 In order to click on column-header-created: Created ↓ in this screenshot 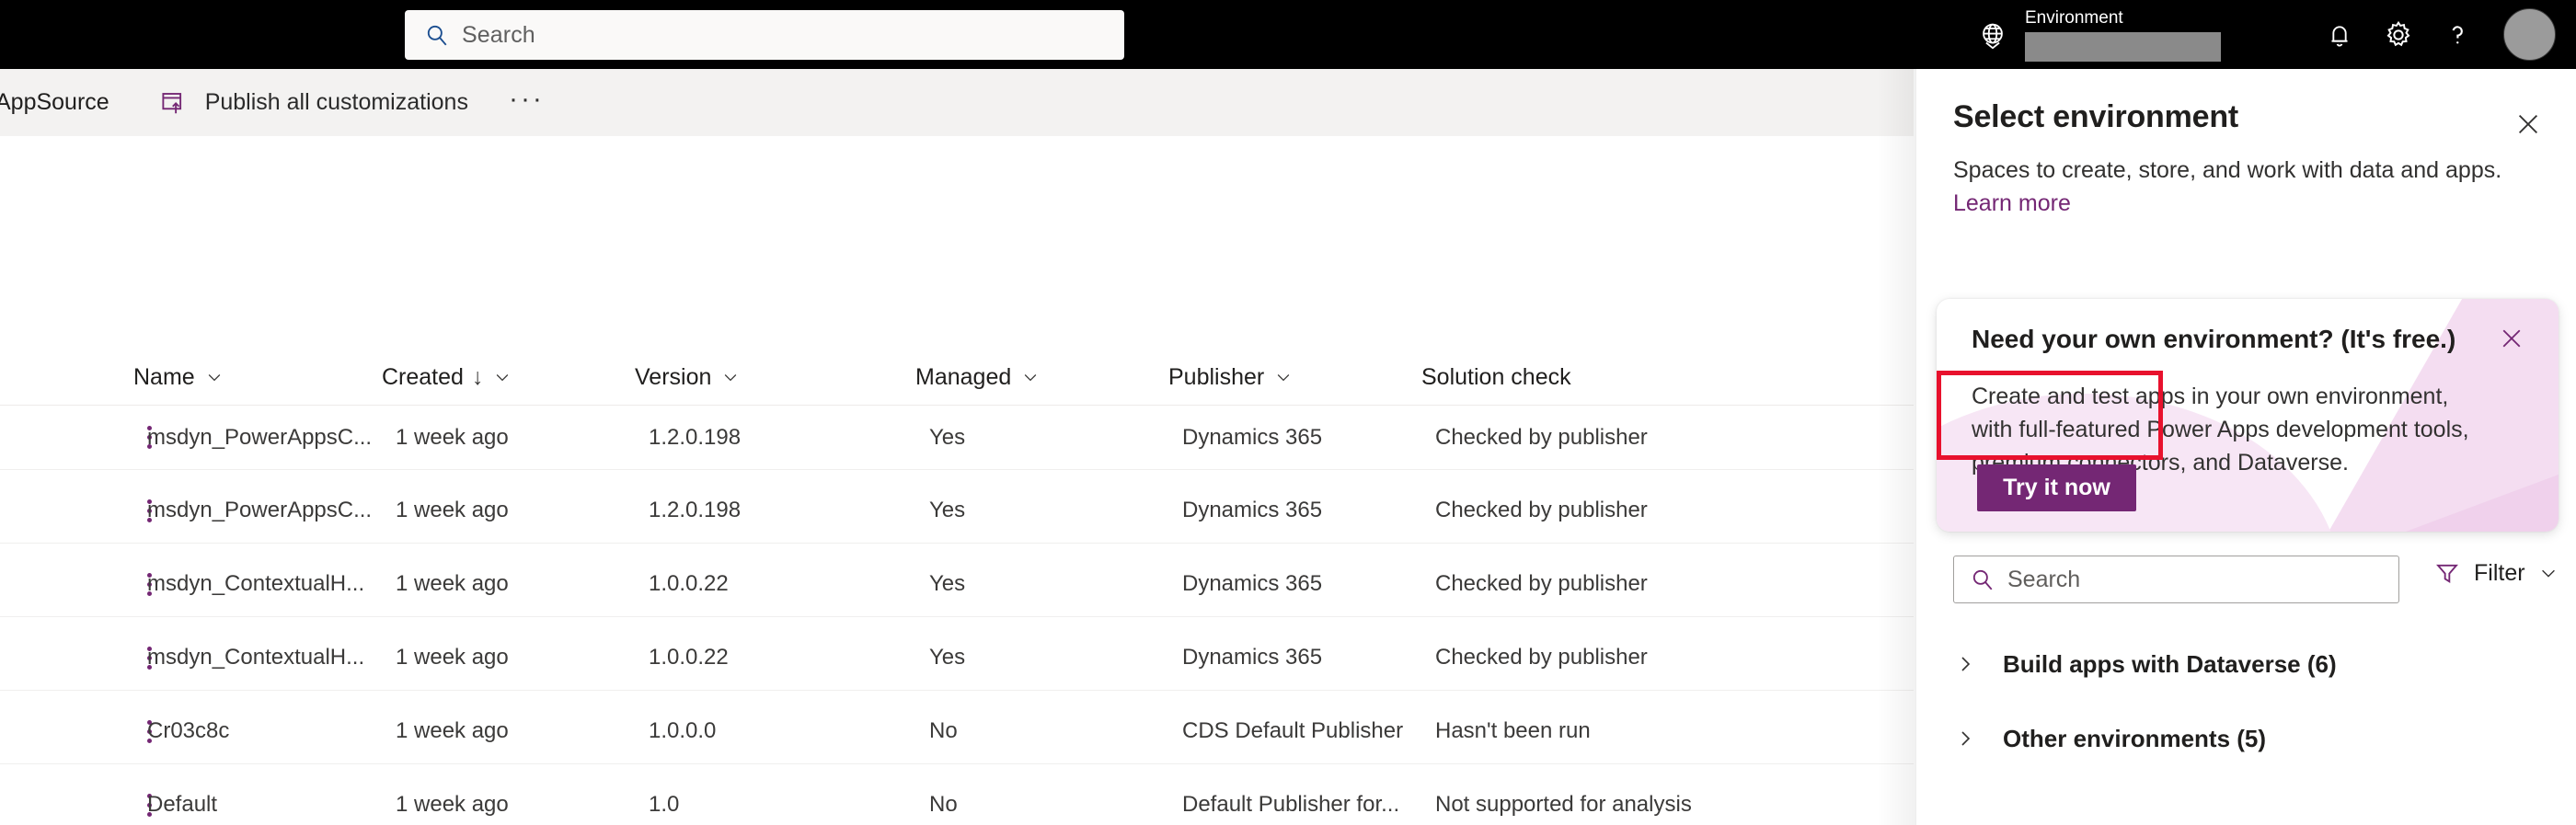, I will do `click(508, 377)`.